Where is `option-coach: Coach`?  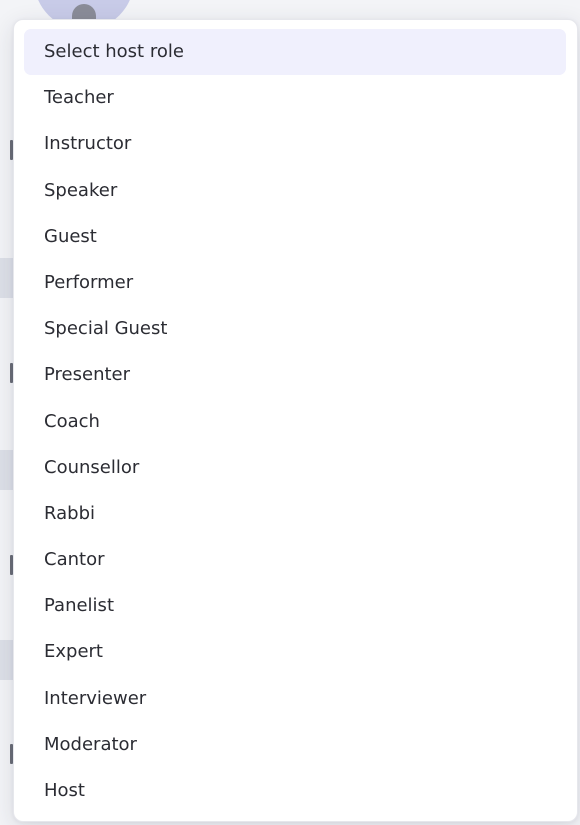
option-coach: Coach is located at coordinates (295, 422).